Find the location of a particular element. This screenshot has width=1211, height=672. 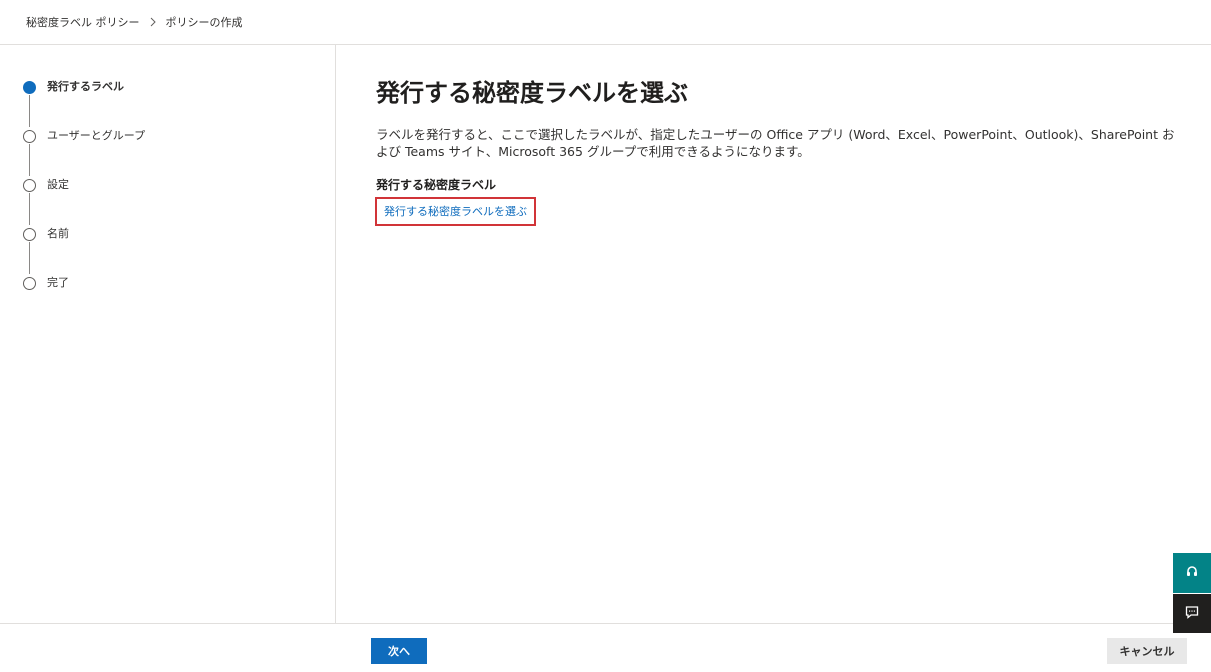

page-title: 発行する秘密度ラベルを選ぶ is located at coordinates (532, 93).